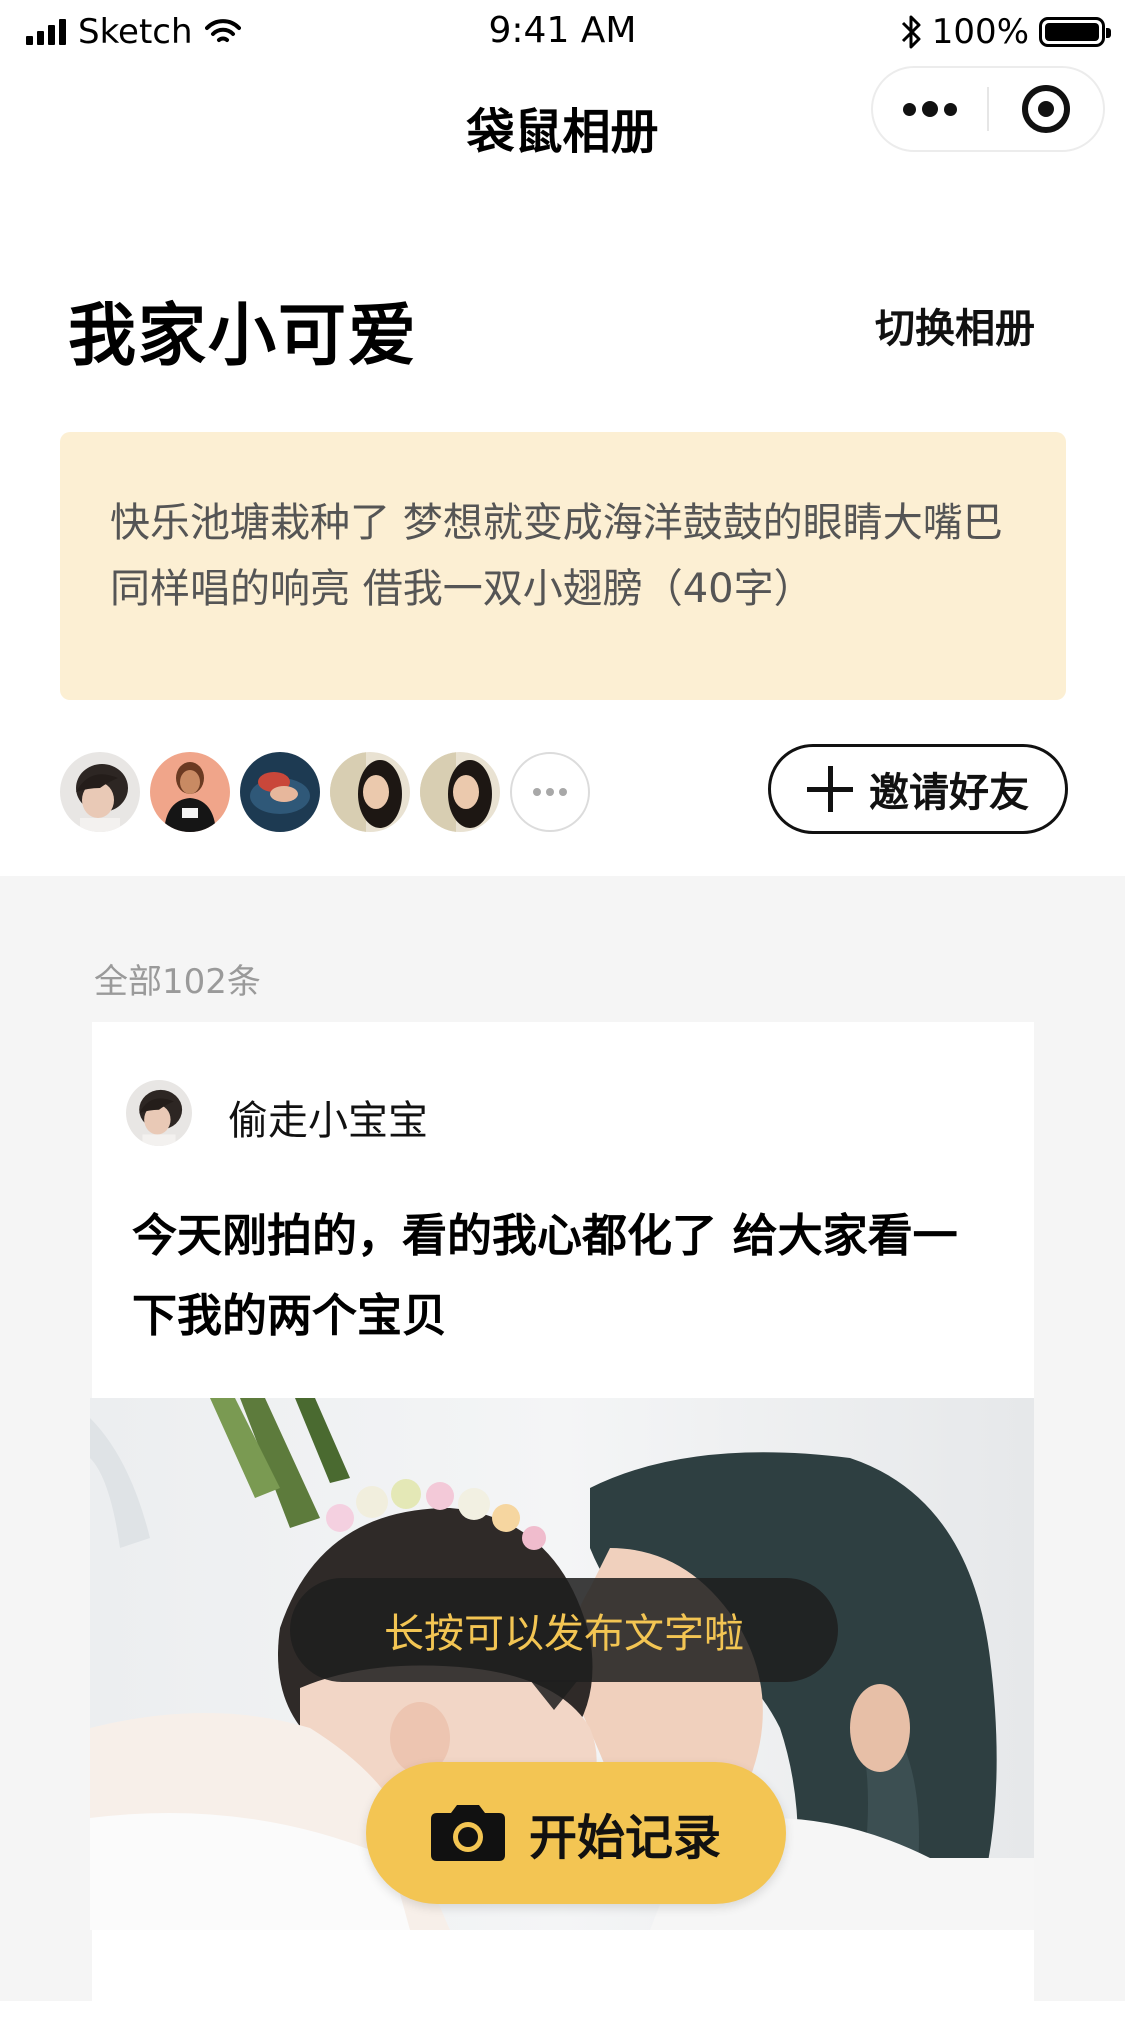 The width and height of the screenshot is (1125, 2022). I want to click on invite-friends-button: 邀请好友, so click(918, 789).